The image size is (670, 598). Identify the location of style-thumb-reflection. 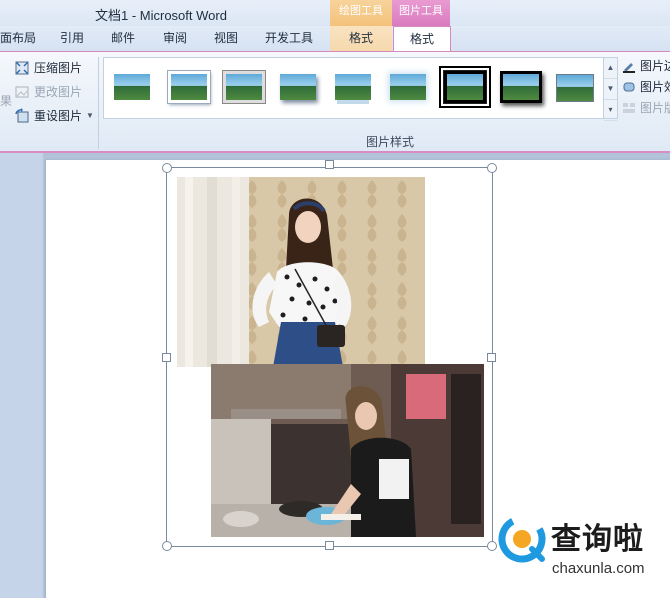
(353, 87).